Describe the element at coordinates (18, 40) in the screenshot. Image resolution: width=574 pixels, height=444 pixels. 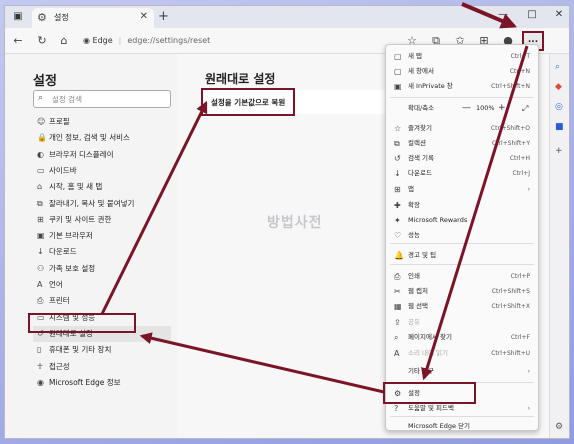
I see `back-button: ←` at that location.